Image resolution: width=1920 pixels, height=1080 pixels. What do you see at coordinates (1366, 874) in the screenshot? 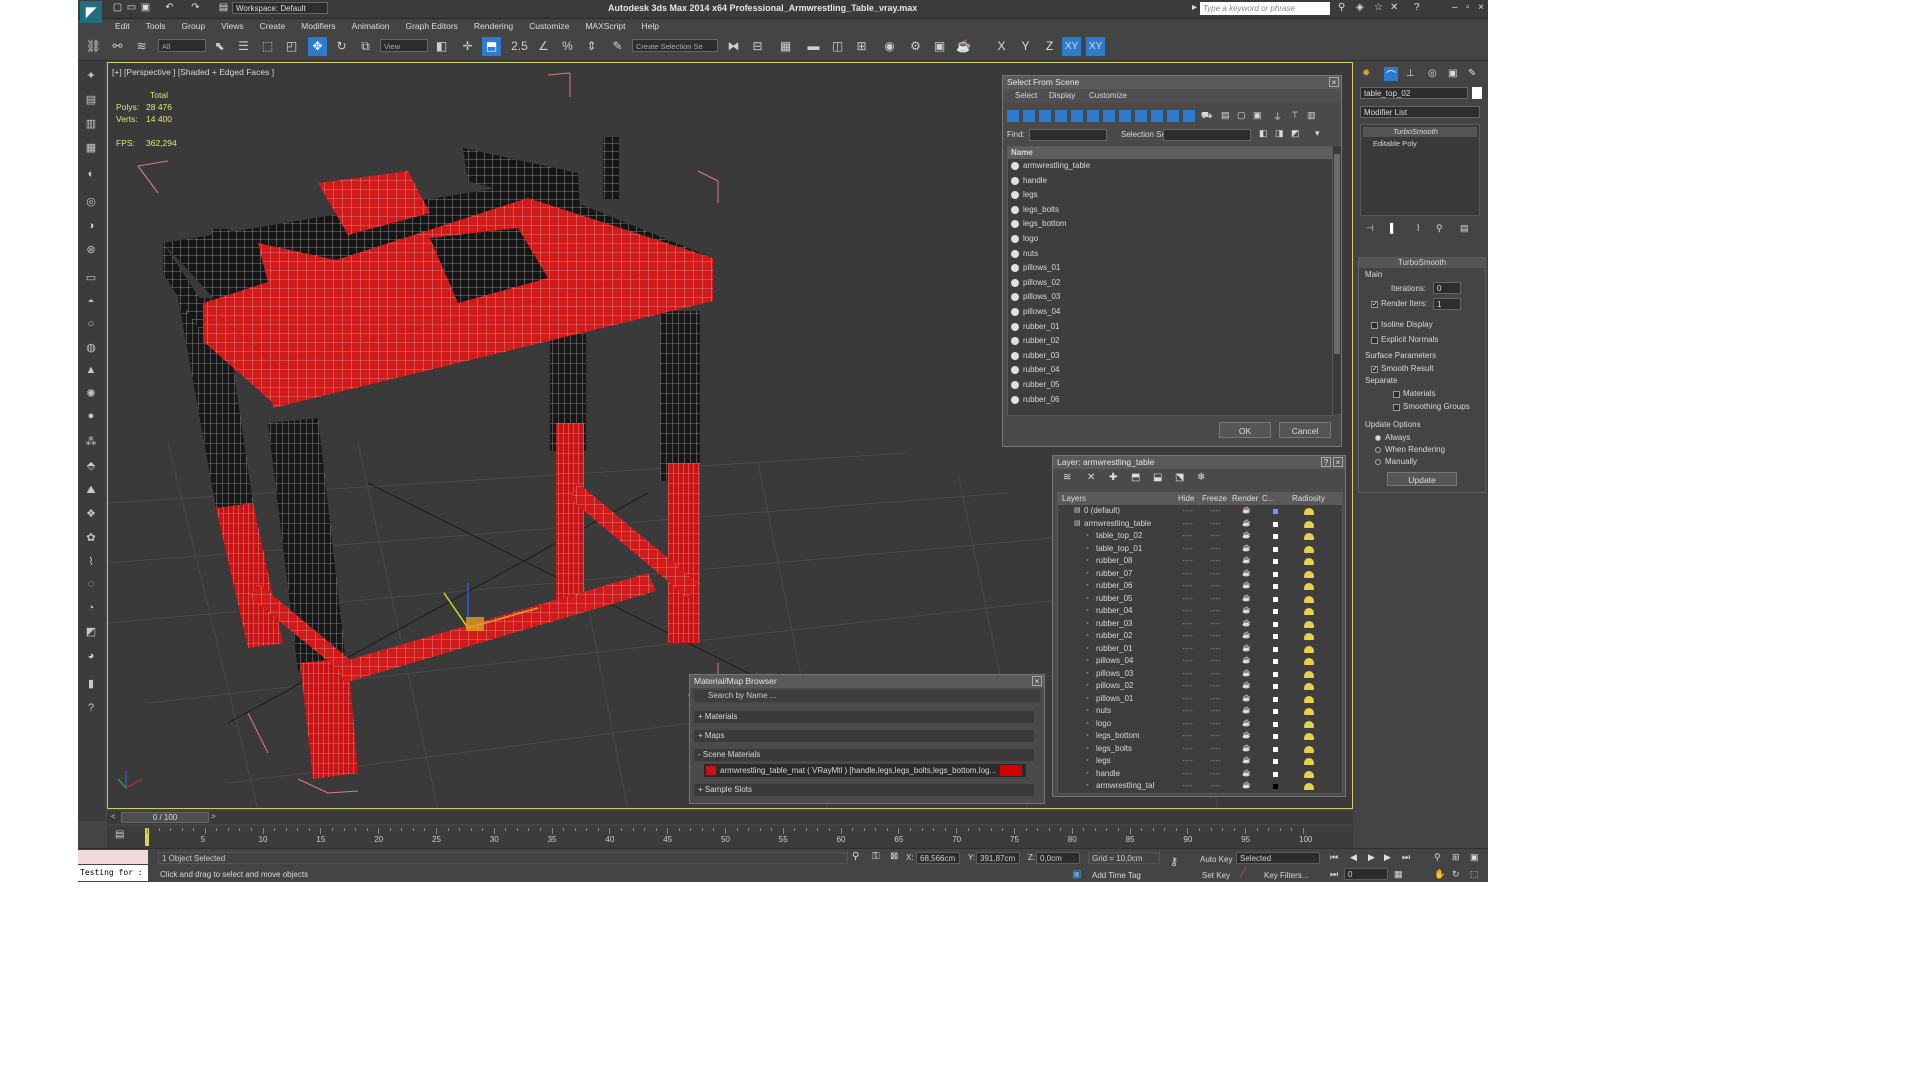
I see `current-frame-field: 0` at bounding box center [1366, 874].